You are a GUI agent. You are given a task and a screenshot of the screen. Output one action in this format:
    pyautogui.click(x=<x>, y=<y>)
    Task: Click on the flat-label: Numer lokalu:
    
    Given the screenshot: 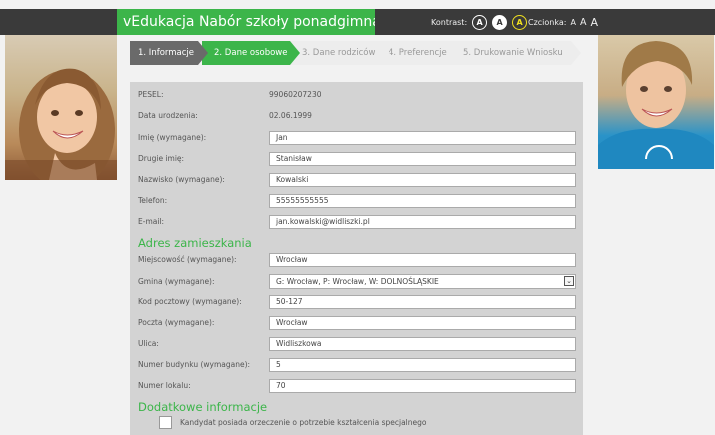 What is the action you would take?
    pyautogui.click(x=164, y=385)
    